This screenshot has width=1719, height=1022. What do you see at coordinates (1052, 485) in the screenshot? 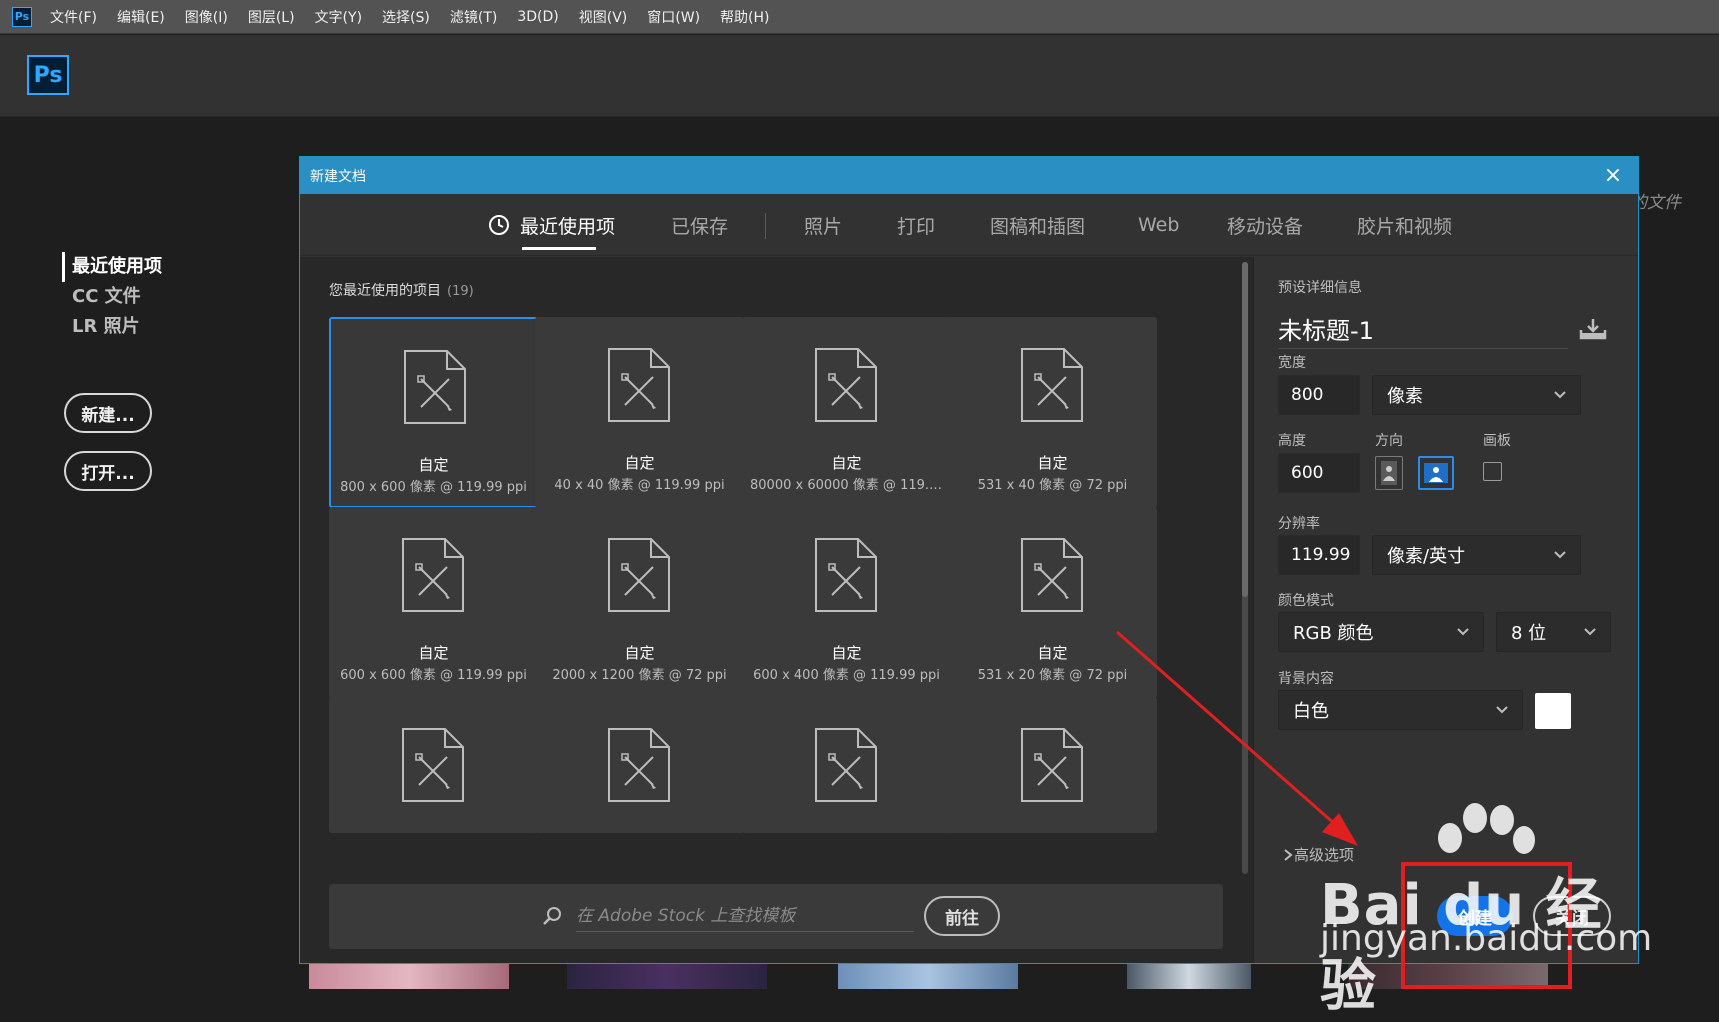
I see `preset-card-size: 531 x 40 像素 @ 72 ppi` at bounding box center [1052, 485].